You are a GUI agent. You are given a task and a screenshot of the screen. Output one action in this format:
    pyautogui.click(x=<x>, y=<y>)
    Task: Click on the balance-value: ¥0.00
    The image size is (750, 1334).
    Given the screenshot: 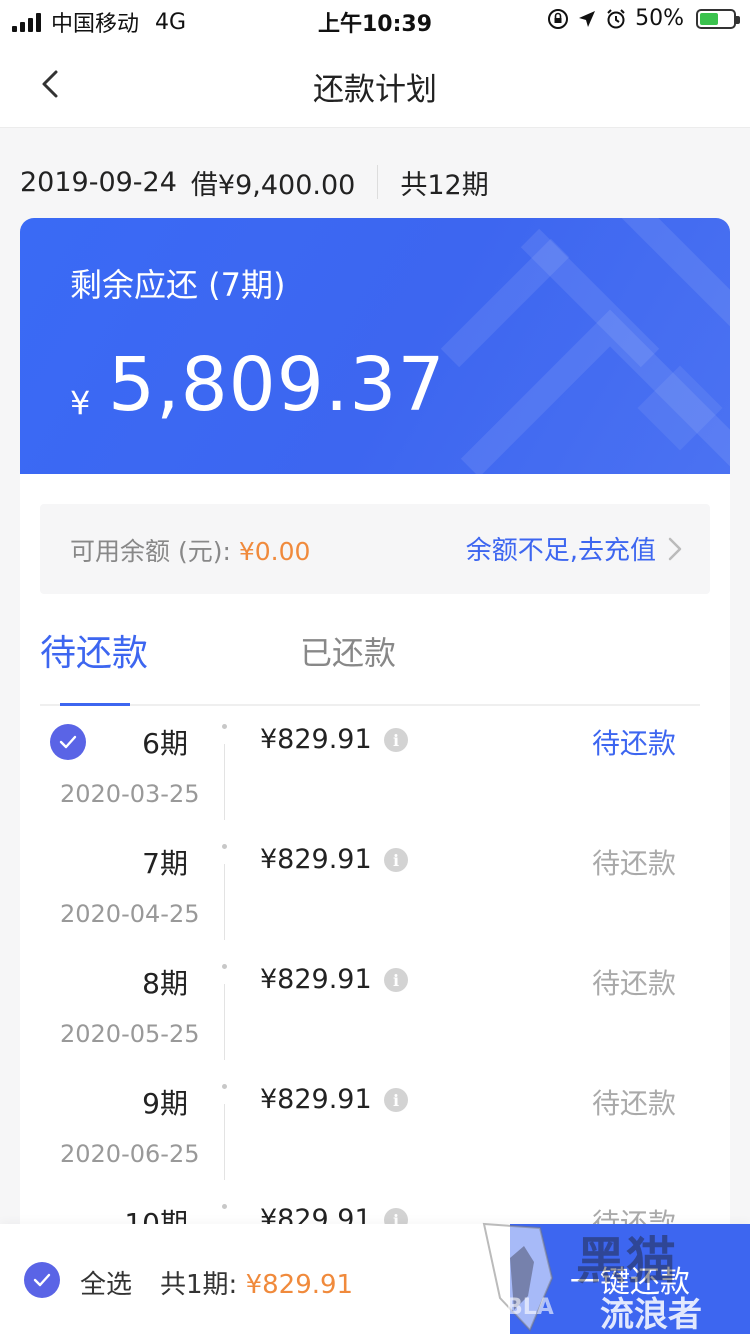 What is the action you would take?
    pyautogui.click(x=274, y=551)
    